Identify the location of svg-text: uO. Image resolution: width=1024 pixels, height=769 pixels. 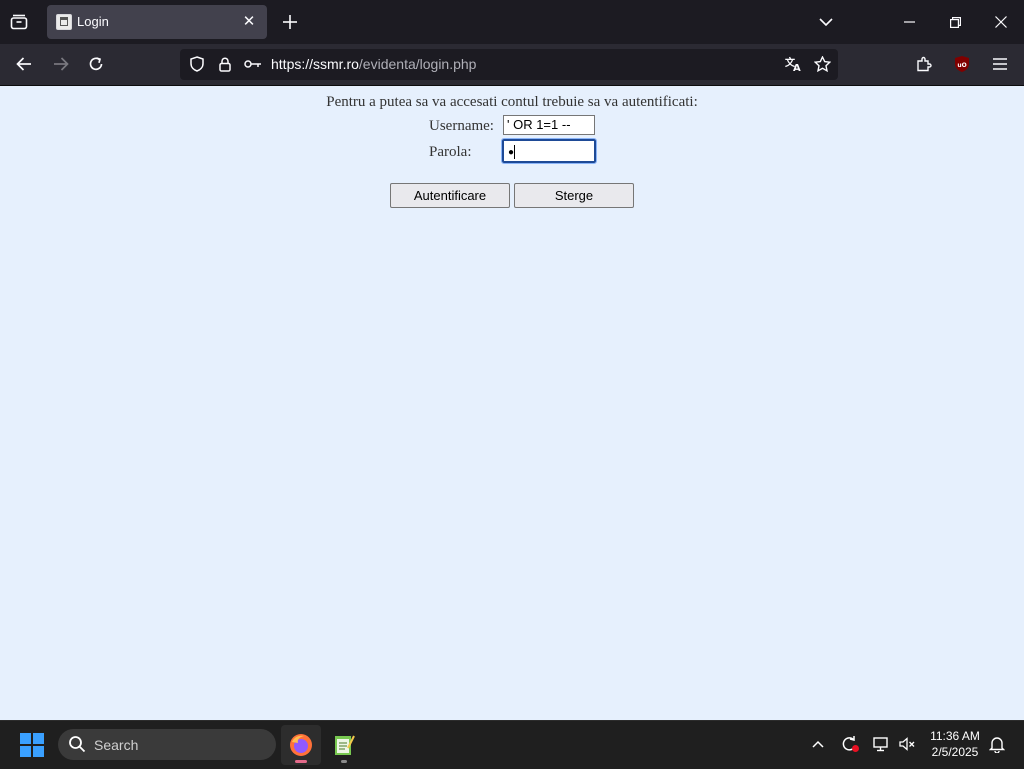
(961, 65).